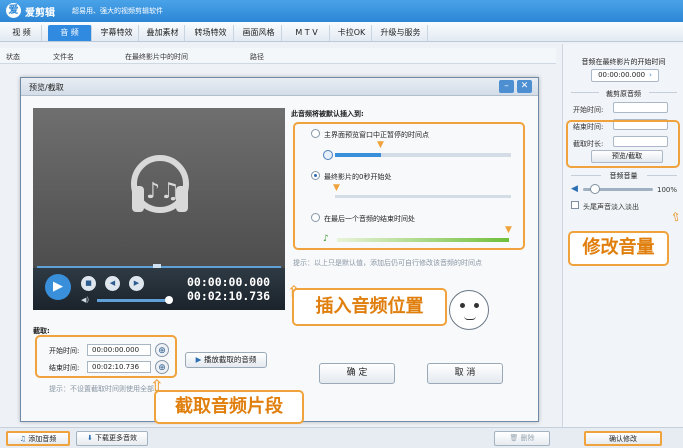 The image size is (683, 448). Describe the element at coordinates (508, 230) in the screenshot. I see `after-last-pin-icon: ▼` at that location.